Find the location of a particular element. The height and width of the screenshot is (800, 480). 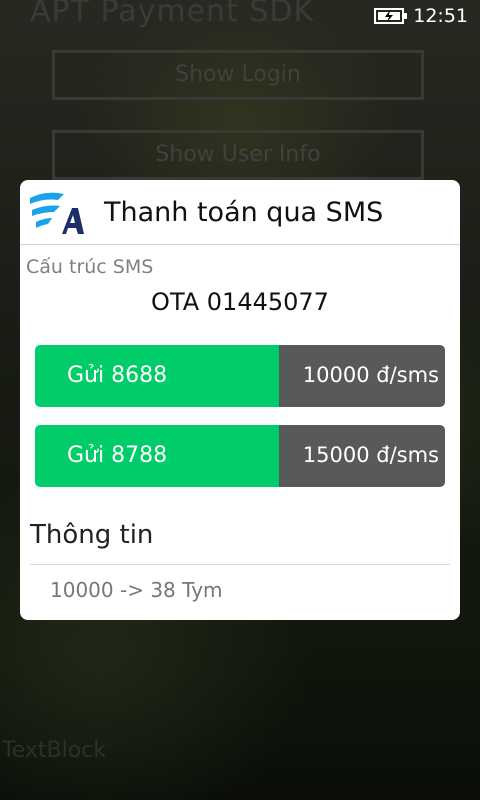

dialog-title: Thanh toán qua SMS is located at coordinates (244, 212).